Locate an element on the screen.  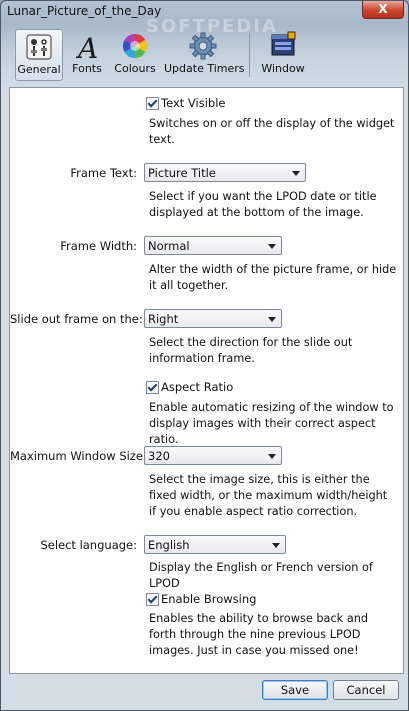
frame-text-select: Picture Title is located at coordinates (225, 172).